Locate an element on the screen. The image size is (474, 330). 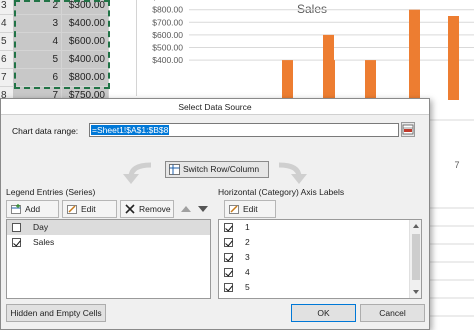
cell-sales: $300.00 is located at coordinates (85, 7).